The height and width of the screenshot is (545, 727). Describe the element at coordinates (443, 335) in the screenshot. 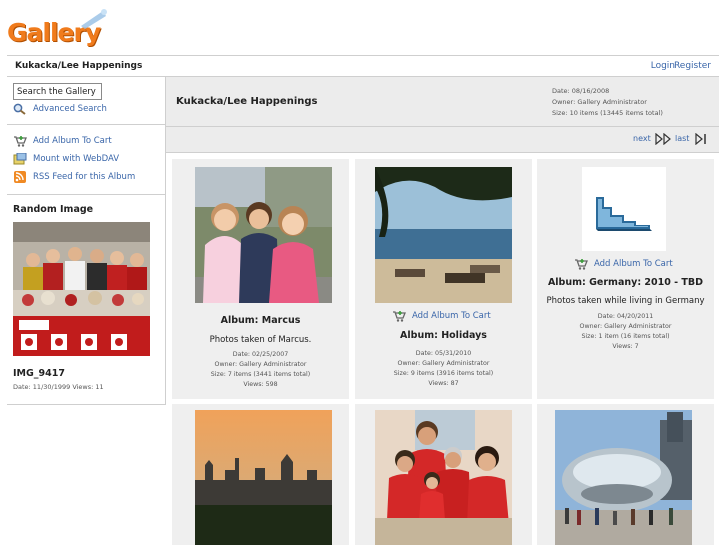

I see `album-title-holidays: Album: Holidays` at that location.